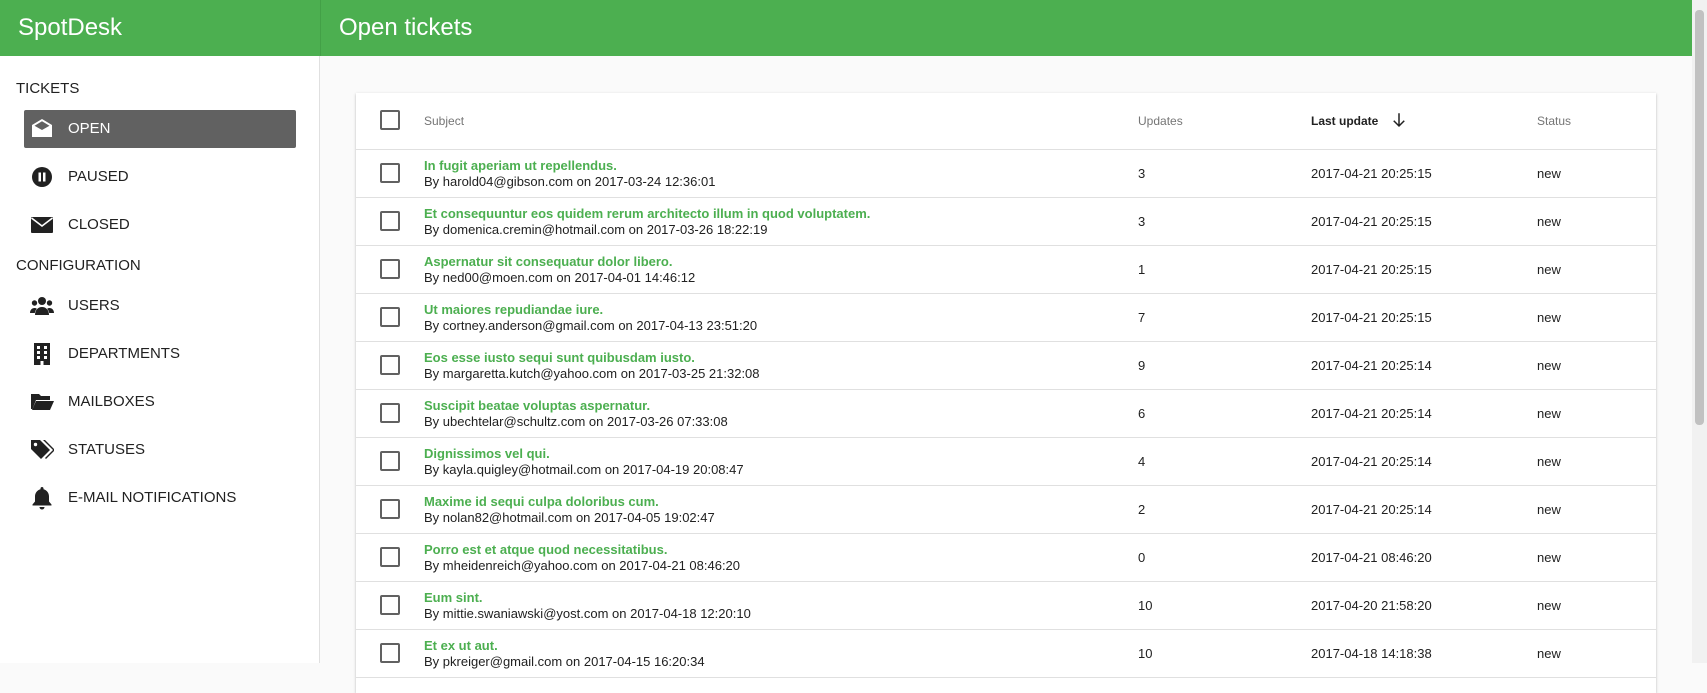 The image size is (1707, 693). Describe the element at coordinates (160, 225) in the screenshot. I see `sidebar-item-closed: CLOSED` at that location.